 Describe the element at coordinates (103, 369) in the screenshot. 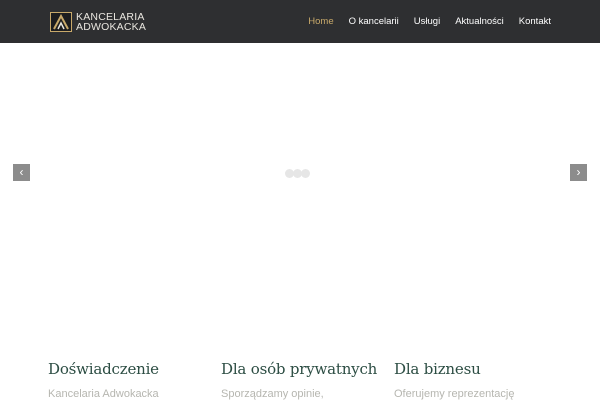

I see `feature-title: Doświadczenie` at that location.